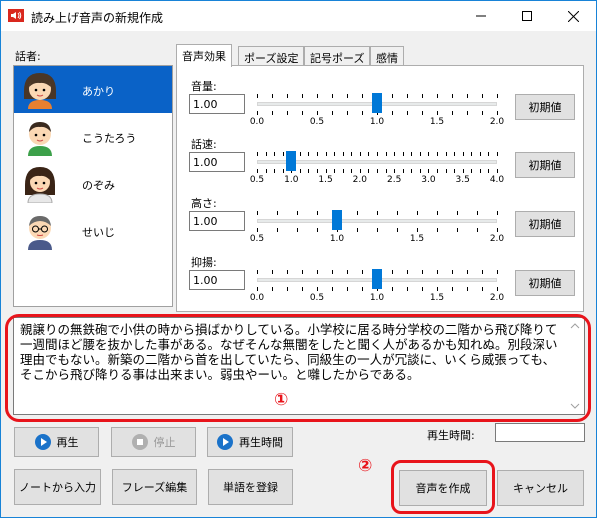  I want to click on clock-play-icon, so click(225, 442).